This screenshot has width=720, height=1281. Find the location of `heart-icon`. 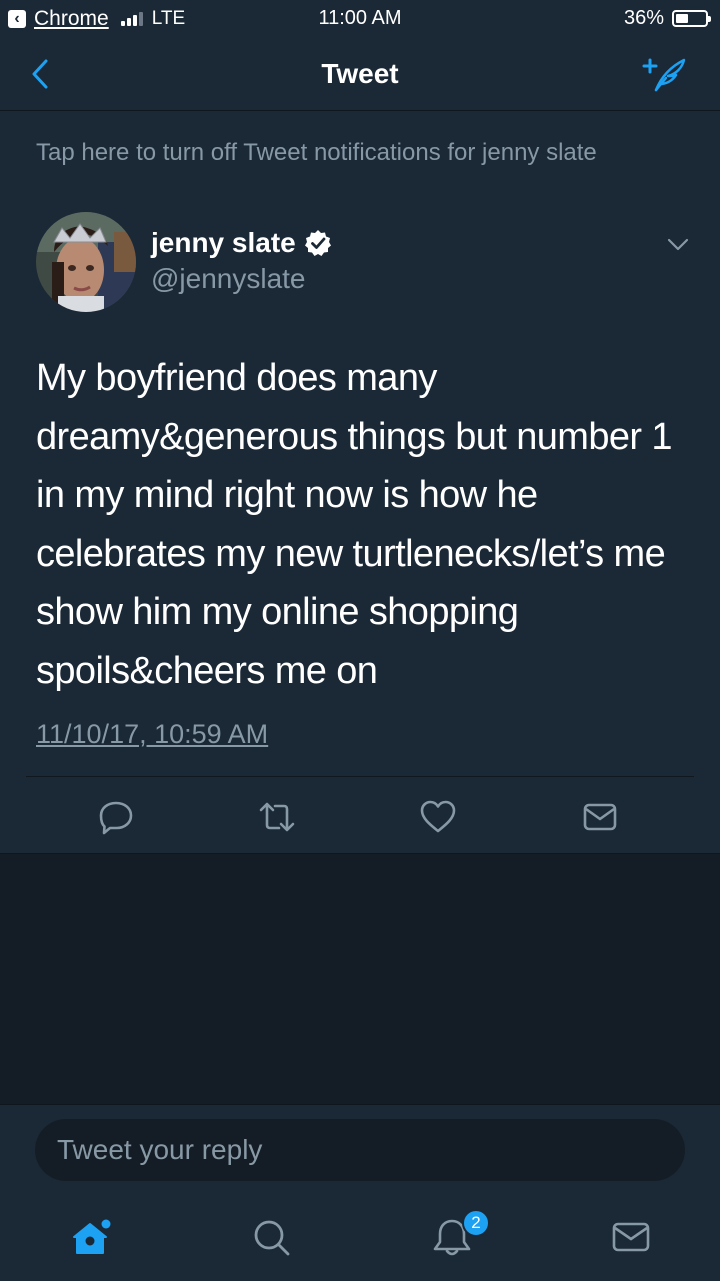

heart-icon is located at coordinates (438, 816).